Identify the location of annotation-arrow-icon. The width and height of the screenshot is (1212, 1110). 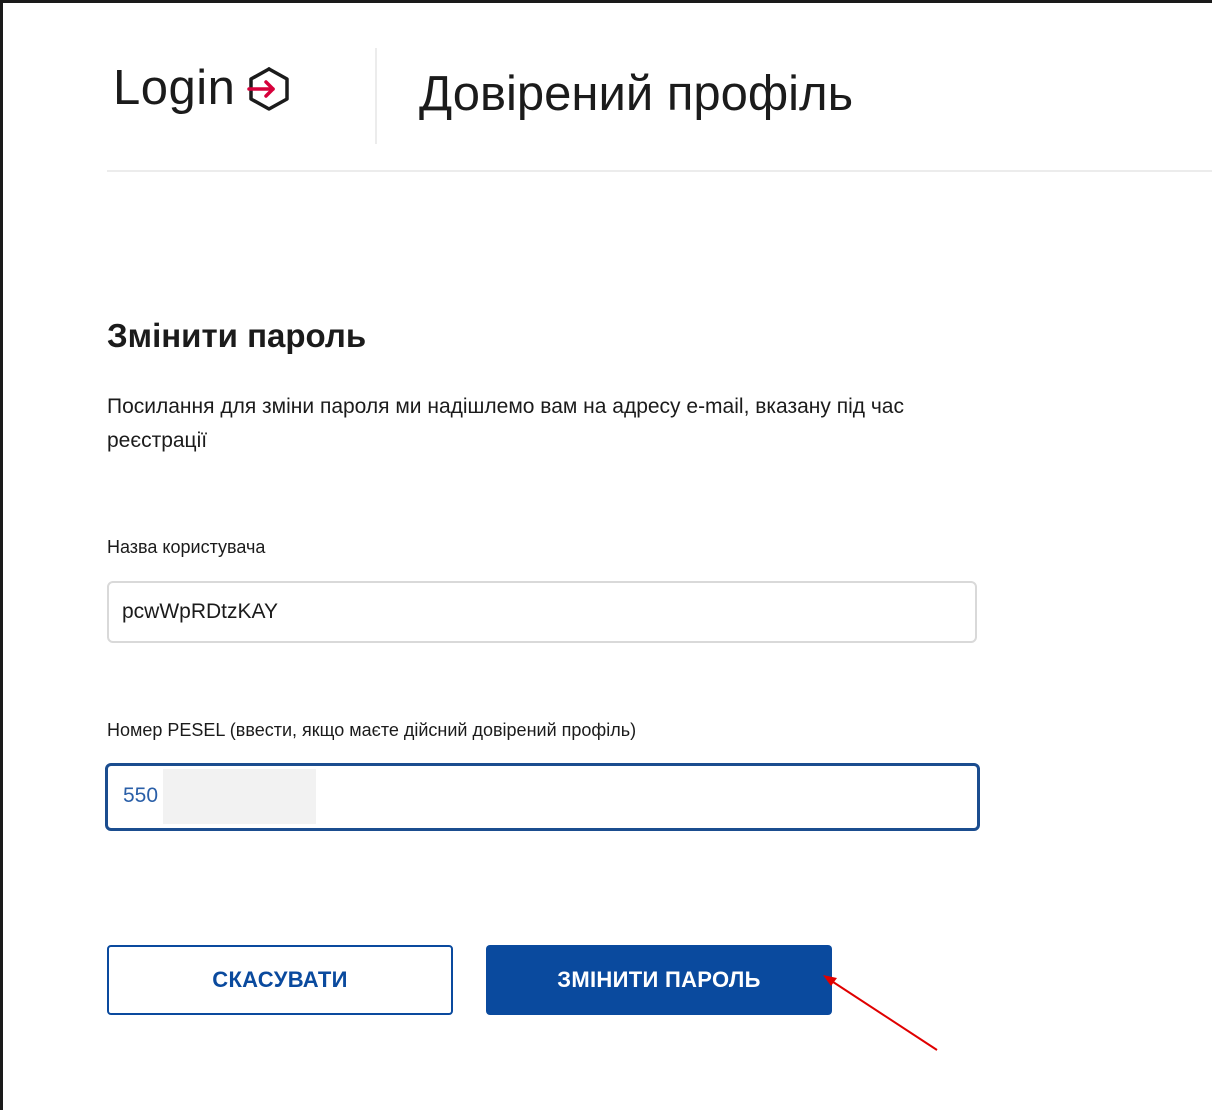
(880, 1013).